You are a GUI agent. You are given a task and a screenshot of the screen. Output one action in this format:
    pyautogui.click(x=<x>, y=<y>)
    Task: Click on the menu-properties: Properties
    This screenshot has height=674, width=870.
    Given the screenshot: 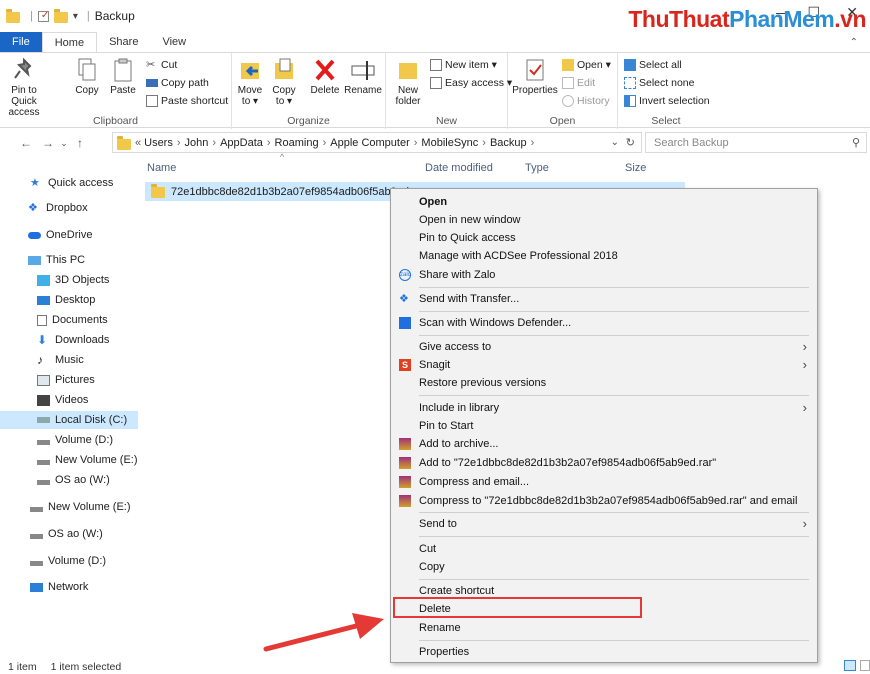 What is the action you would take?
    pyautogui.click(x=604, y=652)
    